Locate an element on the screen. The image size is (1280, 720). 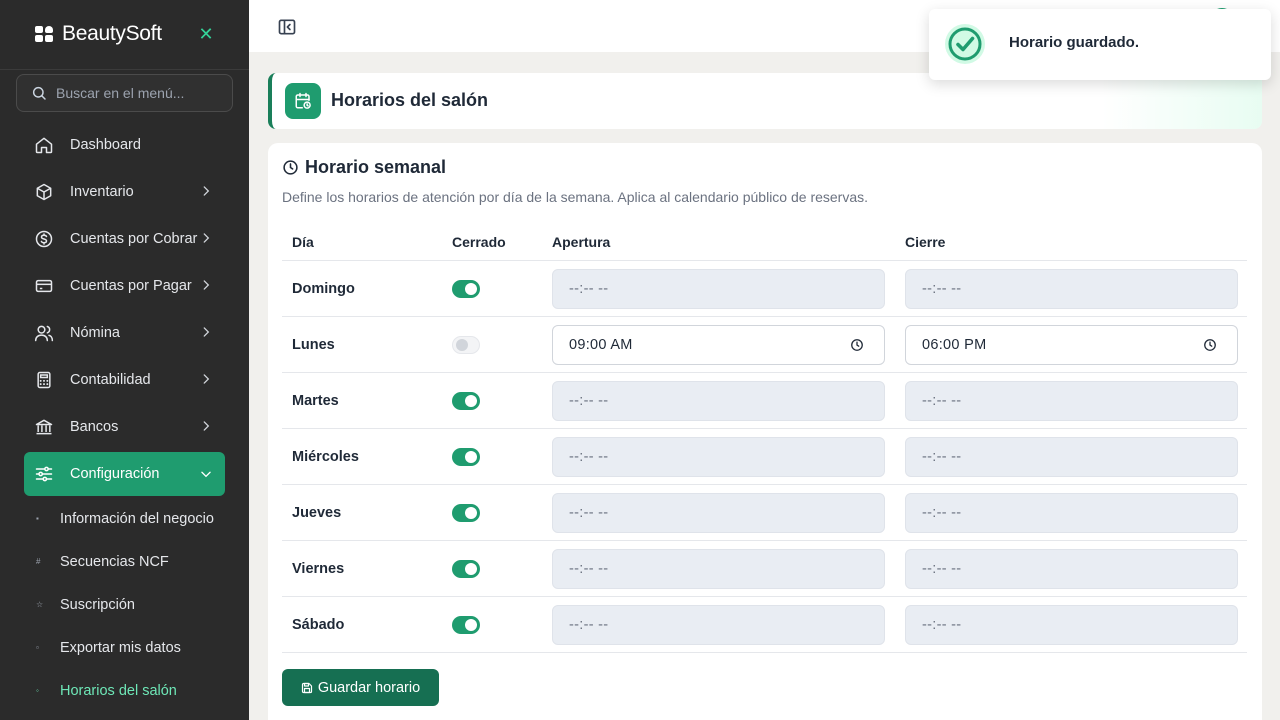
day-name: Sábado is located at coordinates (318, 625).